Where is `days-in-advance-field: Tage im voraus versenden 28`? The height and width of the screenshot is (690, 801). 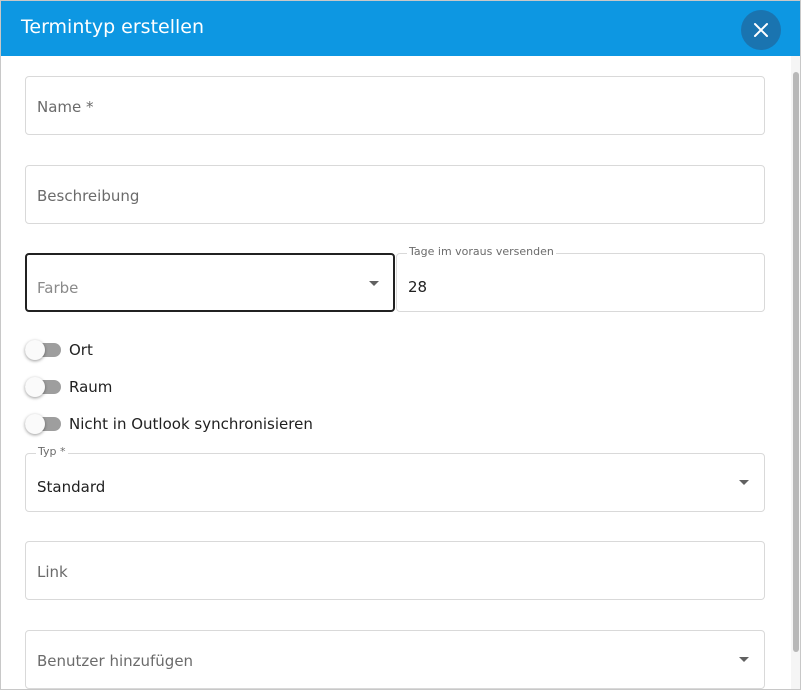
days-in-advance-field: Tage im voraus versenden 28 is located at coordinates (580, 278).